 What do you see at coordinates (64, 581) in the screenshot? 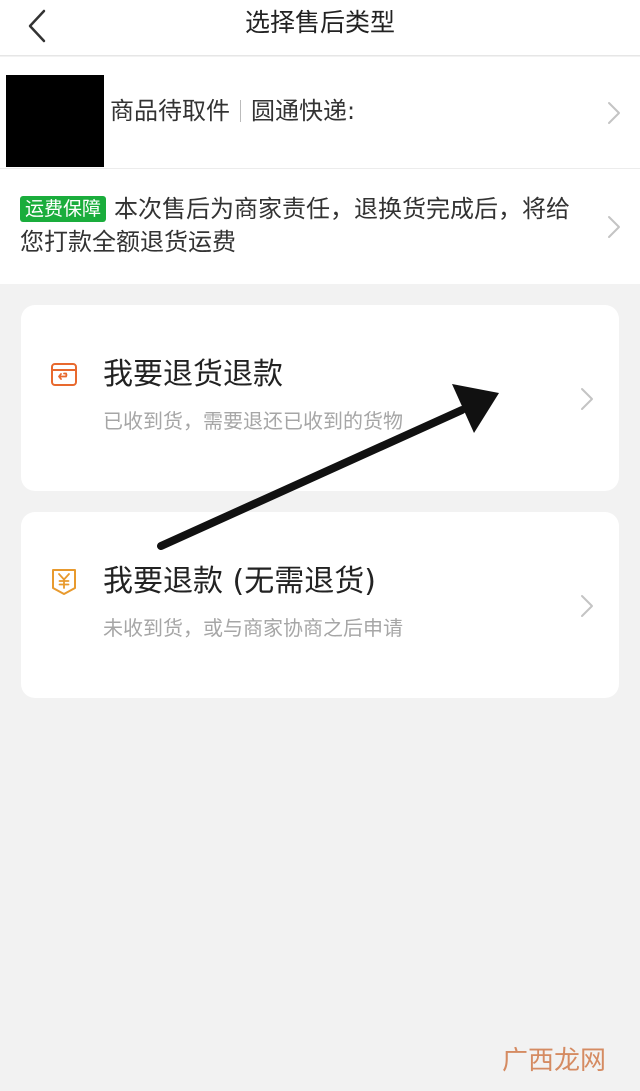
I see `yuan-refund-icon` at bounding box center [64, 581].